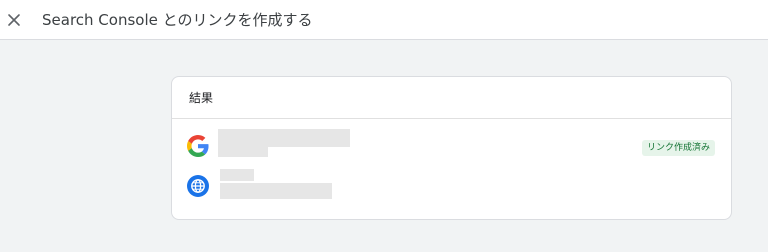  Describe the element at coordinates (276, 191) in the screenshot. I see `blurred-stream-url` at that location.